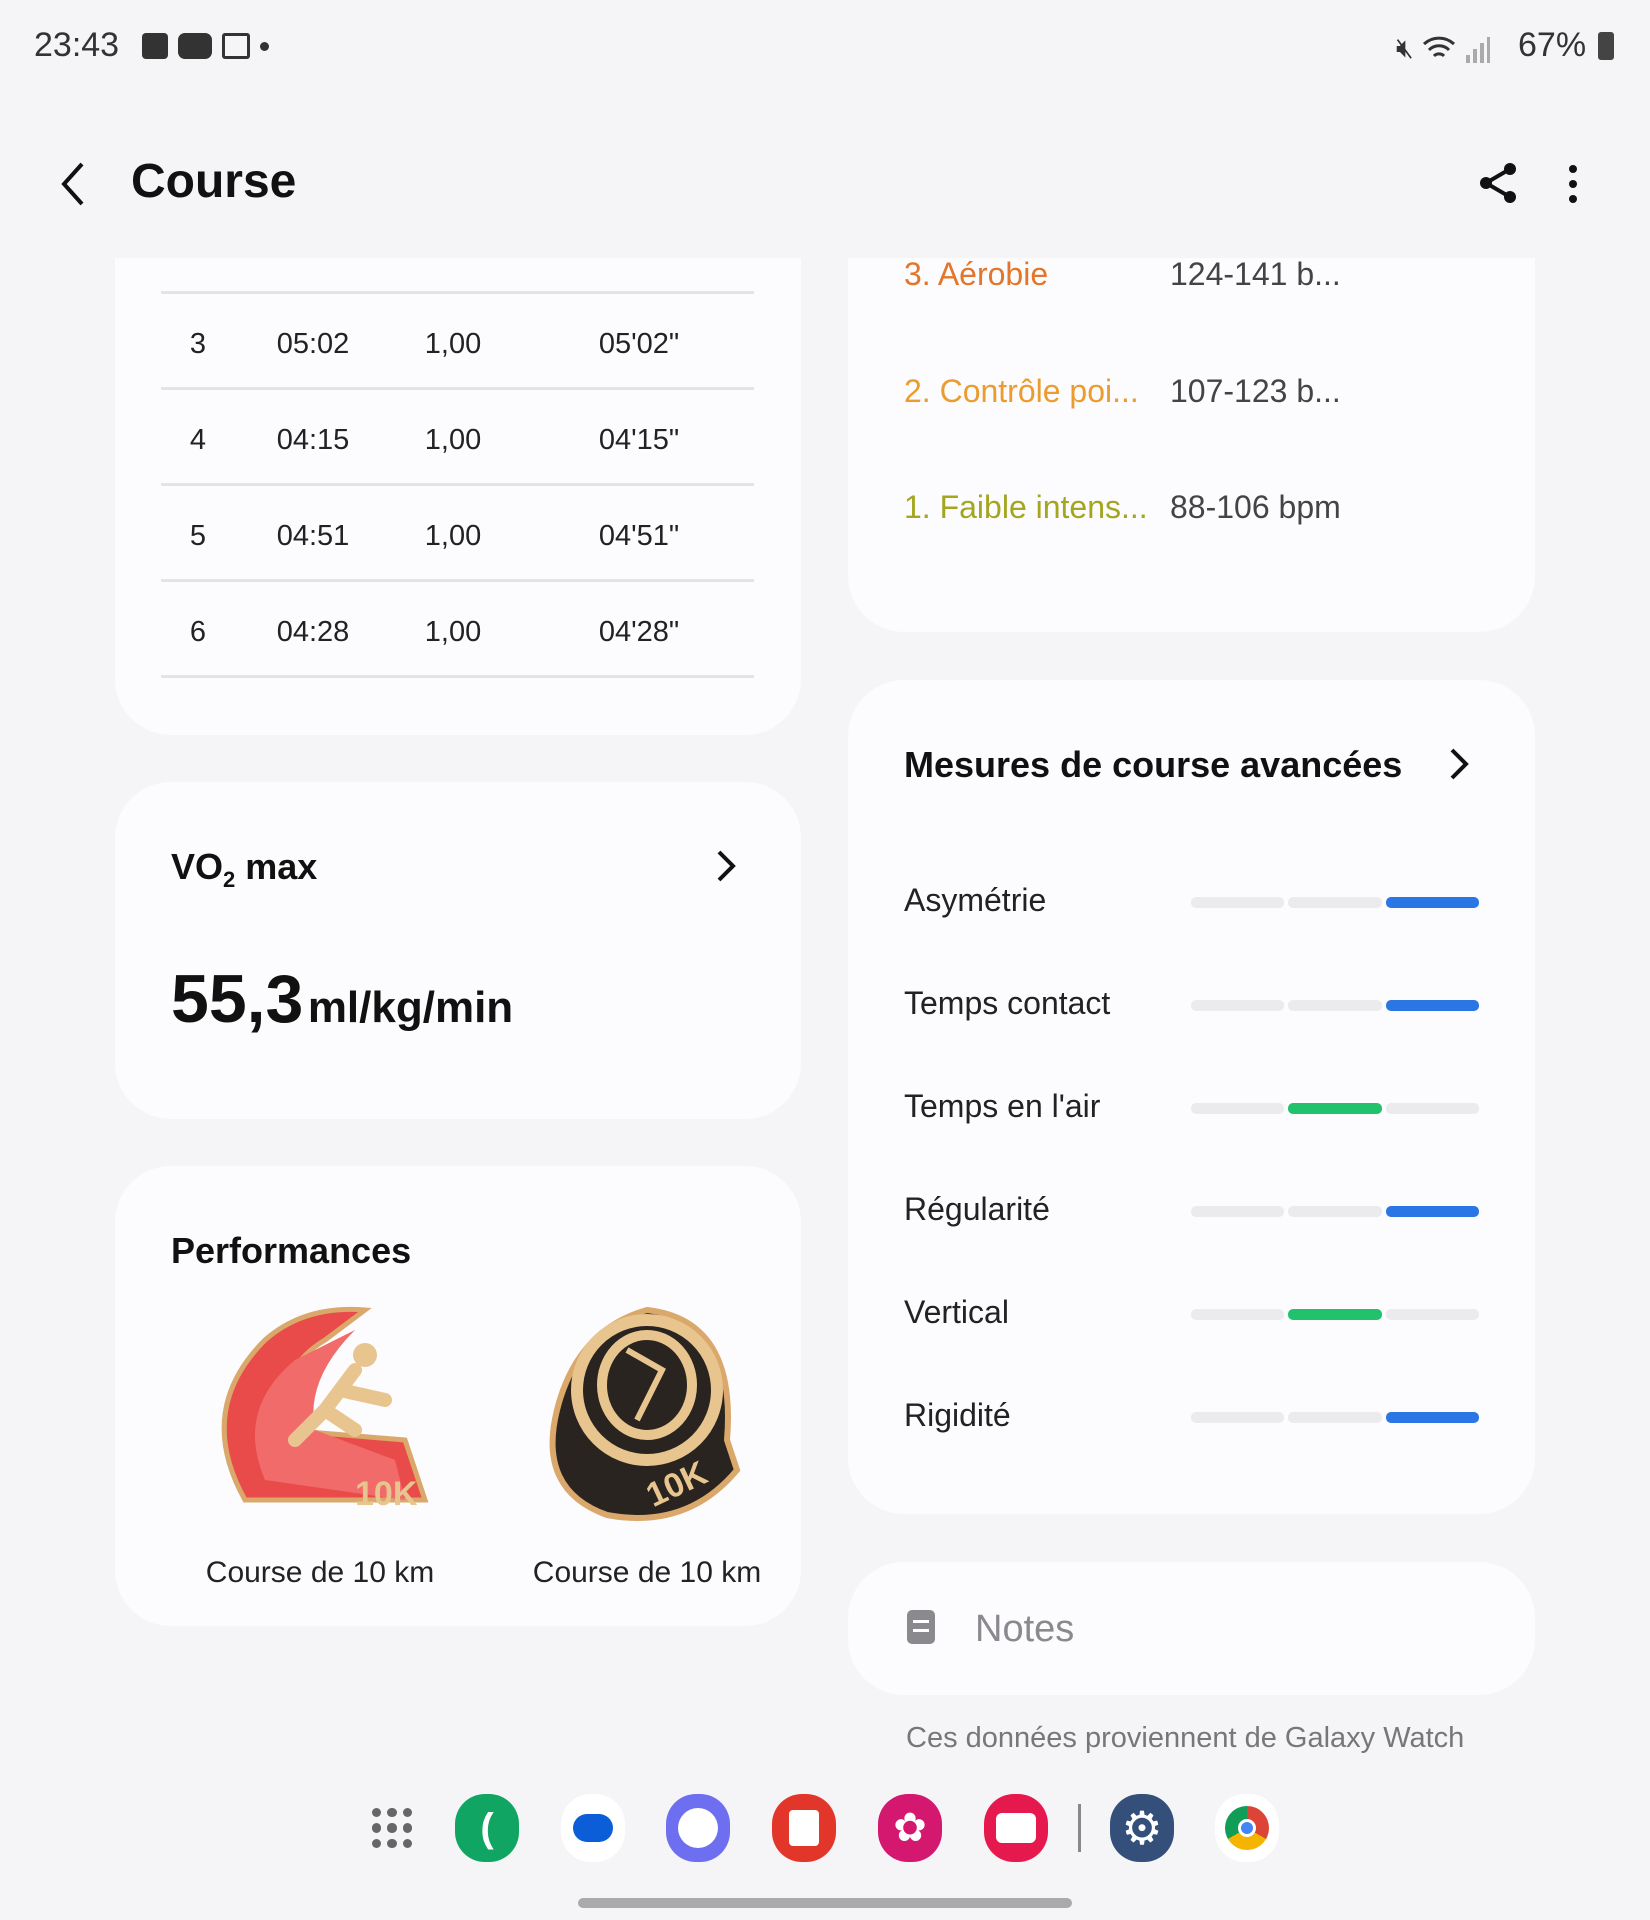 Image resolution: width=1650 pixels, height=1920 pixels. I want to click on status-time: 23:43, so click(77, 45).